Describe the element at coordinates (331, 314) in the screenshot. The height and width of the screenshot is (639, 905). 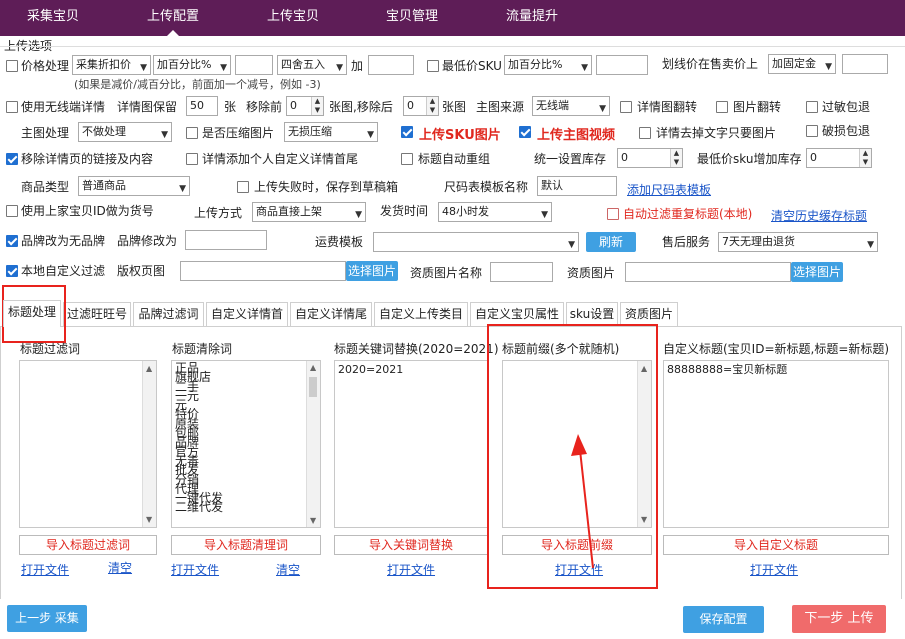
I see `tab-custom-detail-tail: 自定义详情尾` at that location.